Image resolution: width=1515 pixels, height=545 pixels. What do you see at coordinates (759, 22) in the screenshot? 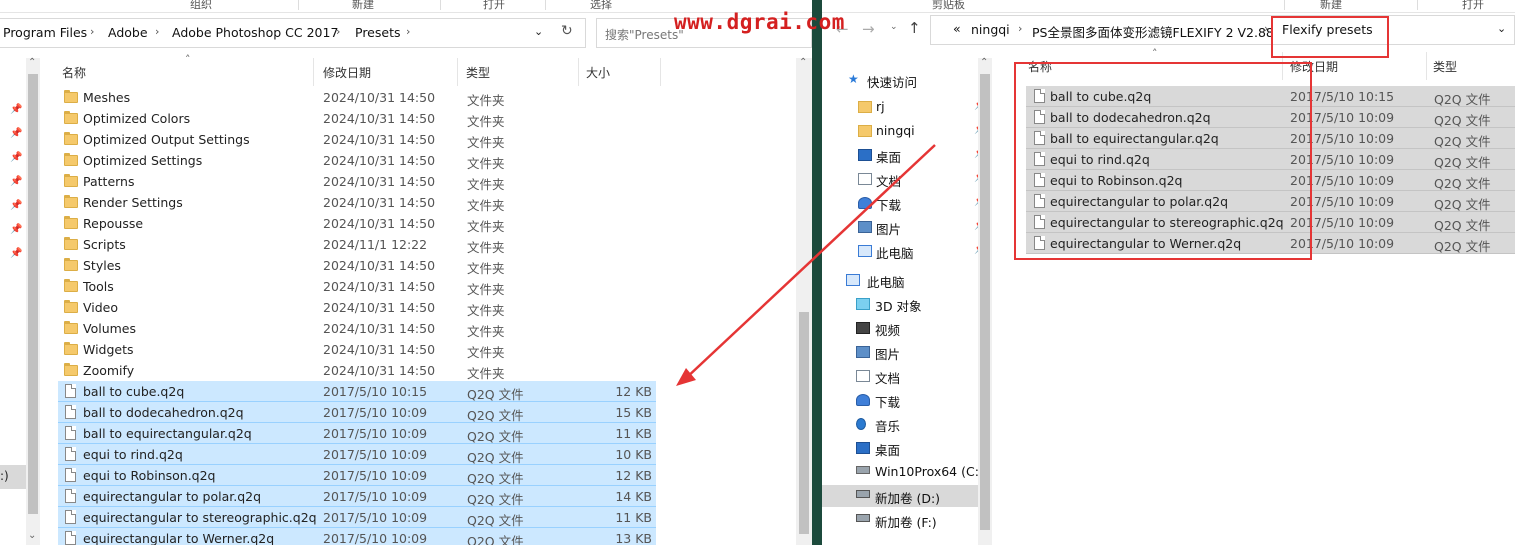
I see `watermark-text: www.dgrai.com` at bounding box center [759, 22].